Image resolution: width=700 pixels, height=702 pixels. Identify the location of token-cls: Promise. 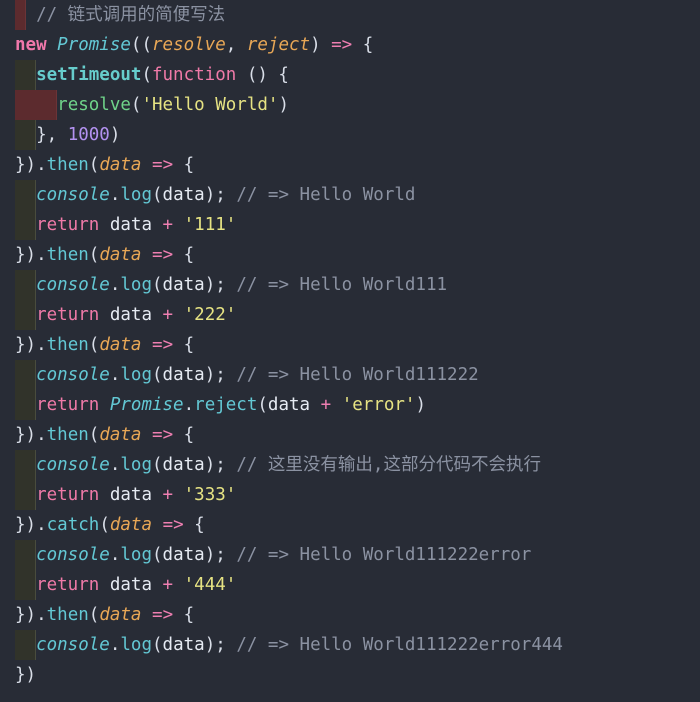
(94, 45).